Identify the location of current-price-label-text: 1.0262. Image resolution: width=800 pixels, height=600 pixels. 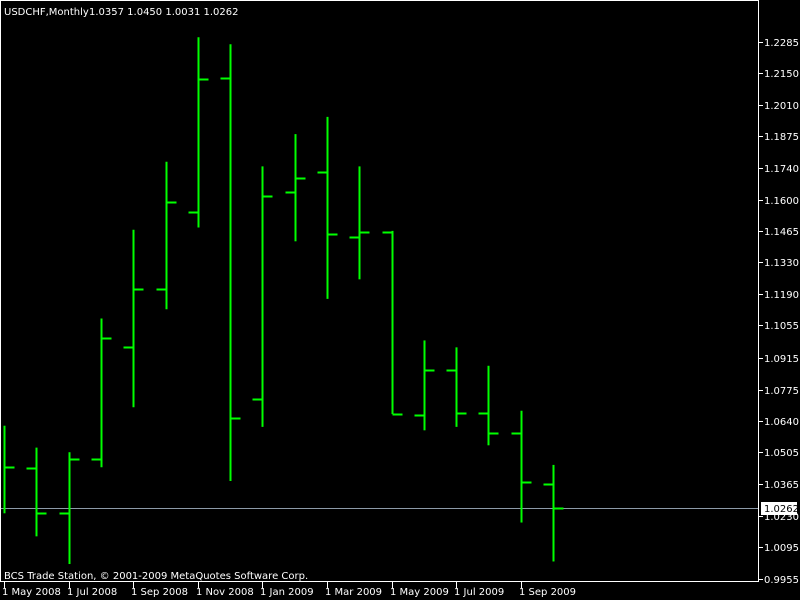
(781, 509).